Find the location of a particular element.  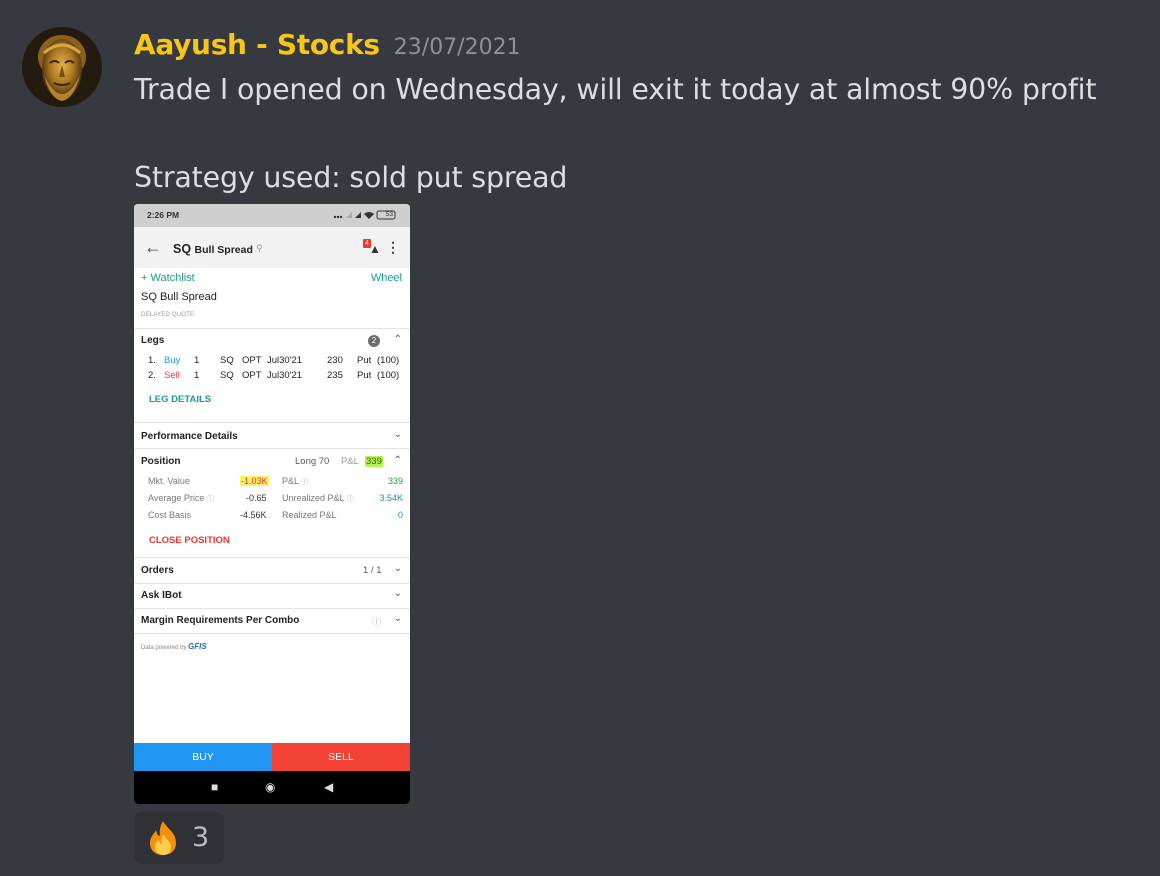

pnl-label: P&L ⓘ is located at coordinates (295, 481).